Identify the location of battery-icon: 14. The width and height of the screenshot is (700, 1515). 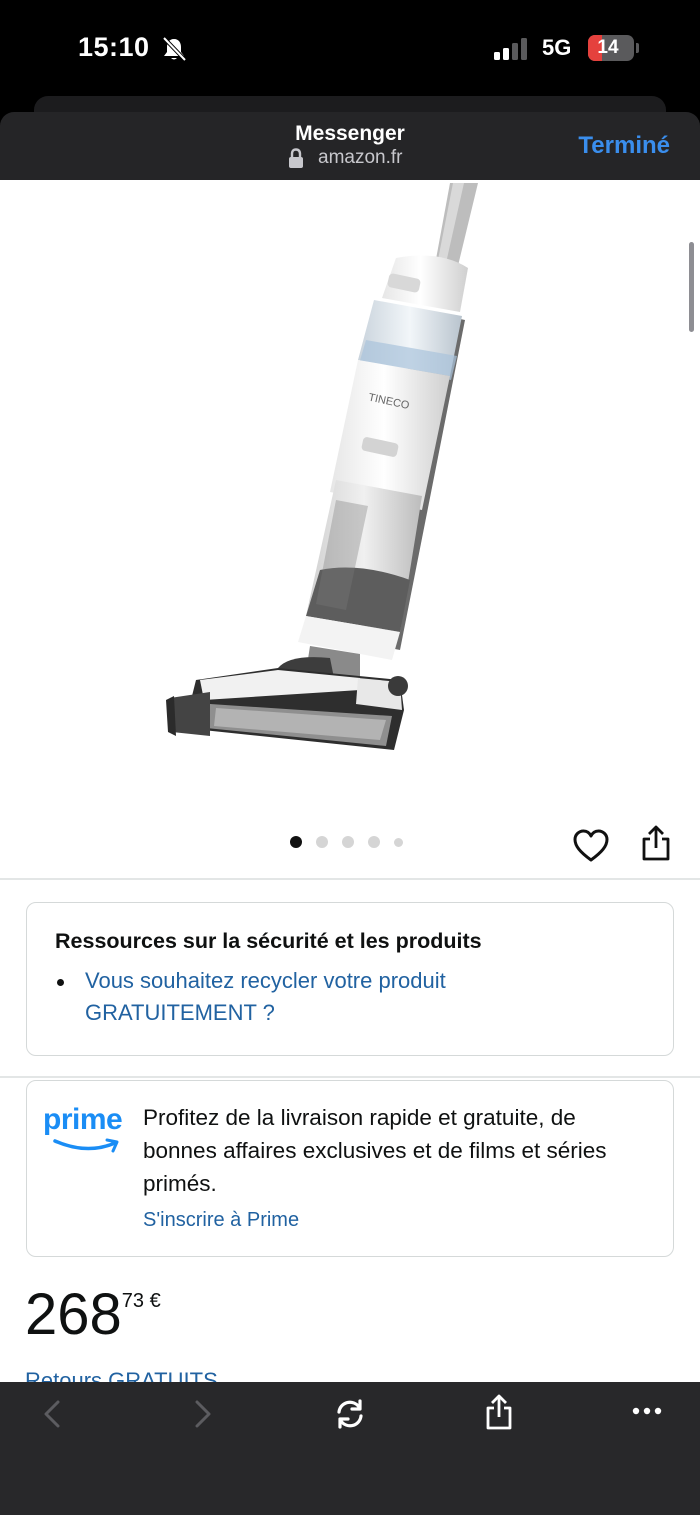
(611, 48).